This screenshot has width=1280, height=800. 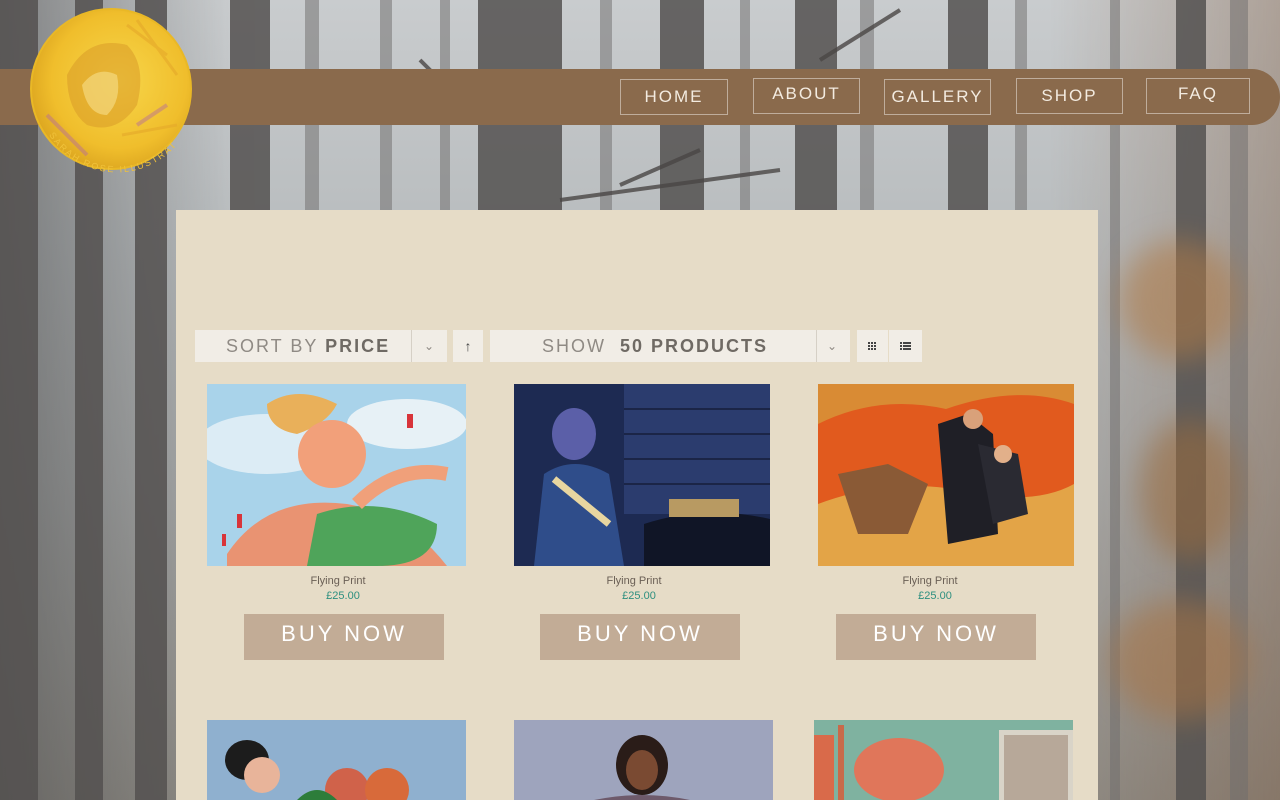 I want to click on show-label: SHOW 50 PRODUCTS, so click(x=655, y=346).